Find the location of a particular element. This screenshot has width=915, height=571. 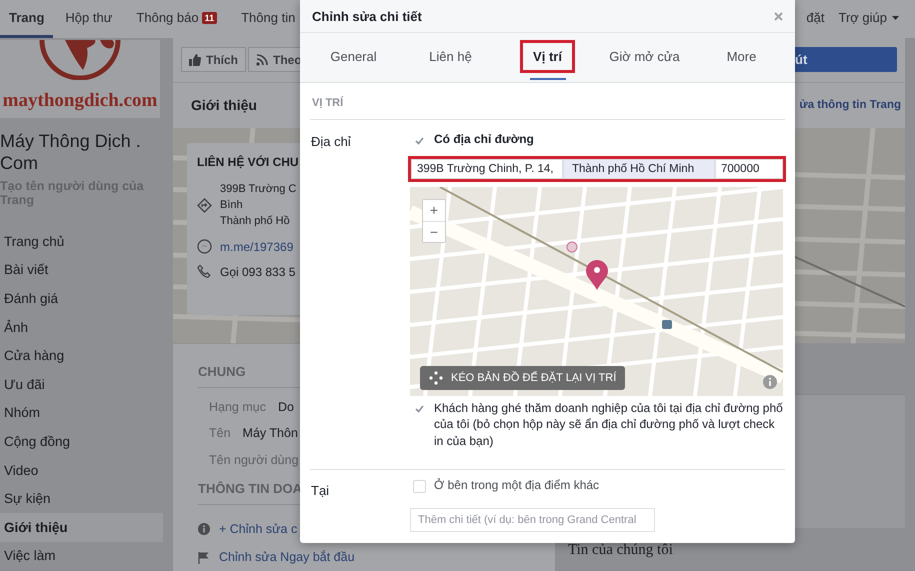

dialog-tab: Liên hệ is located at coordinates (450, 57).